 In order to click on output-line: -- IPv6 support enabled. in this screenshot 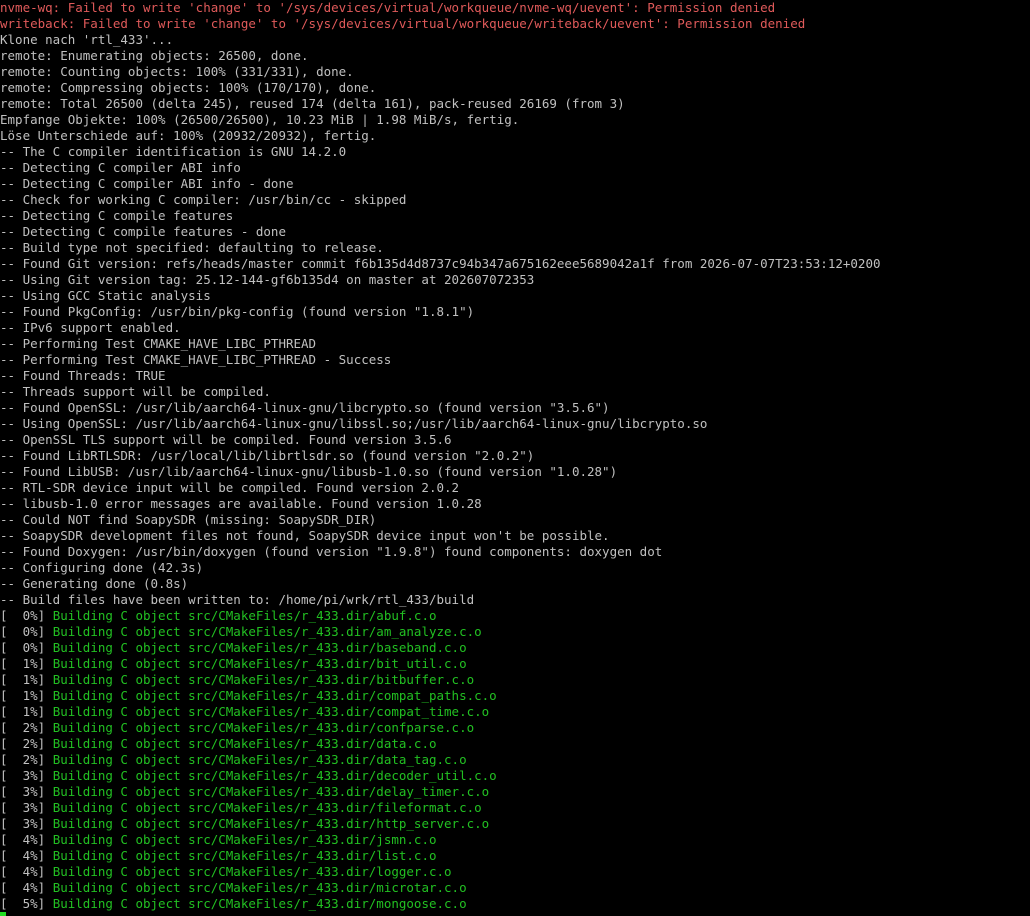, I will do `click(90, 327)`.